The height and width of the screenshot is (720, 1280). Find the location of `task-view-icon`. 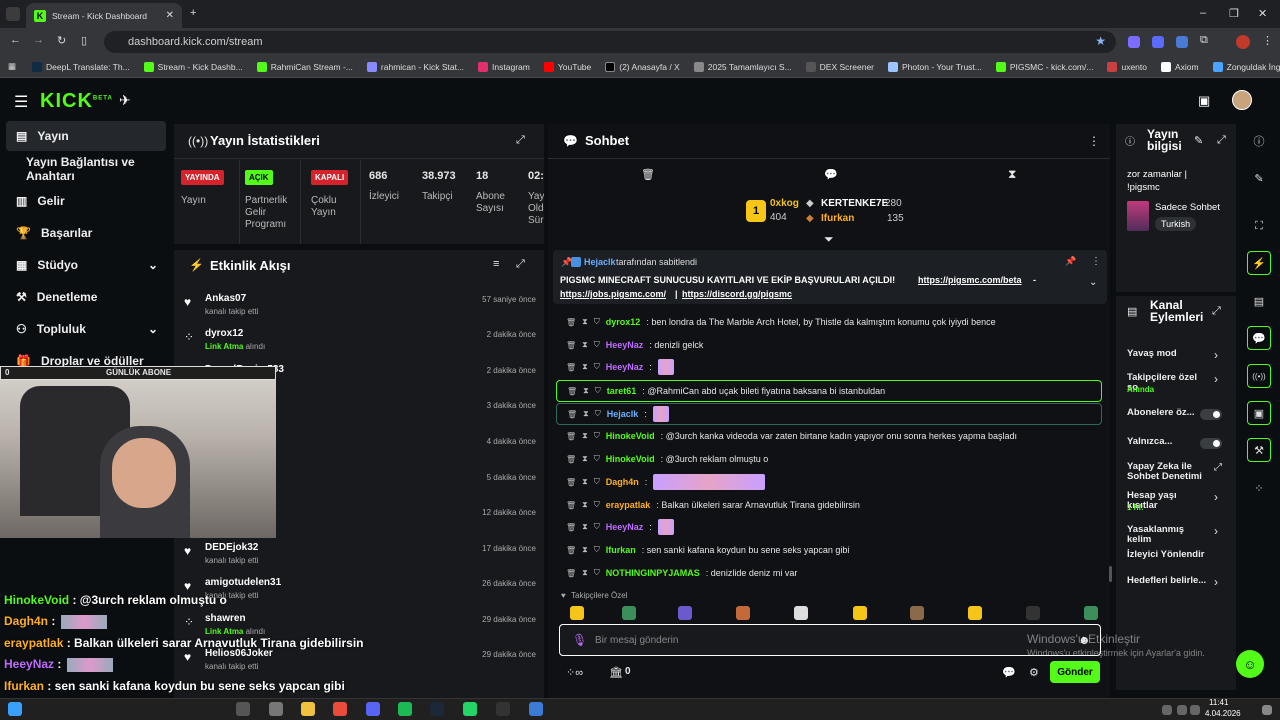

task-view-icon is located at coordinates (276, 709).